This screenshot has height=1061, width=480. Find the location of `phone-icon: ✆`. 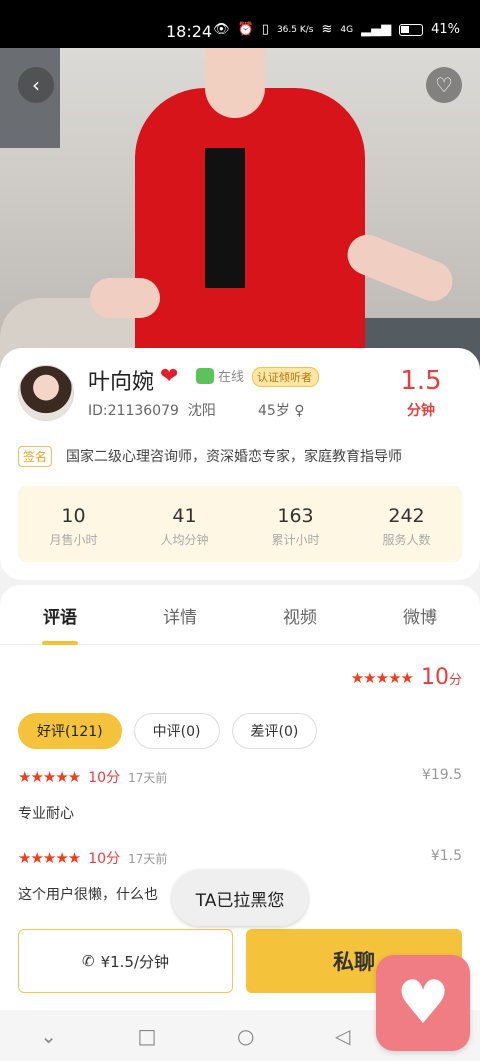

phone-icon: ✆ is located at coordinates (88, 961).